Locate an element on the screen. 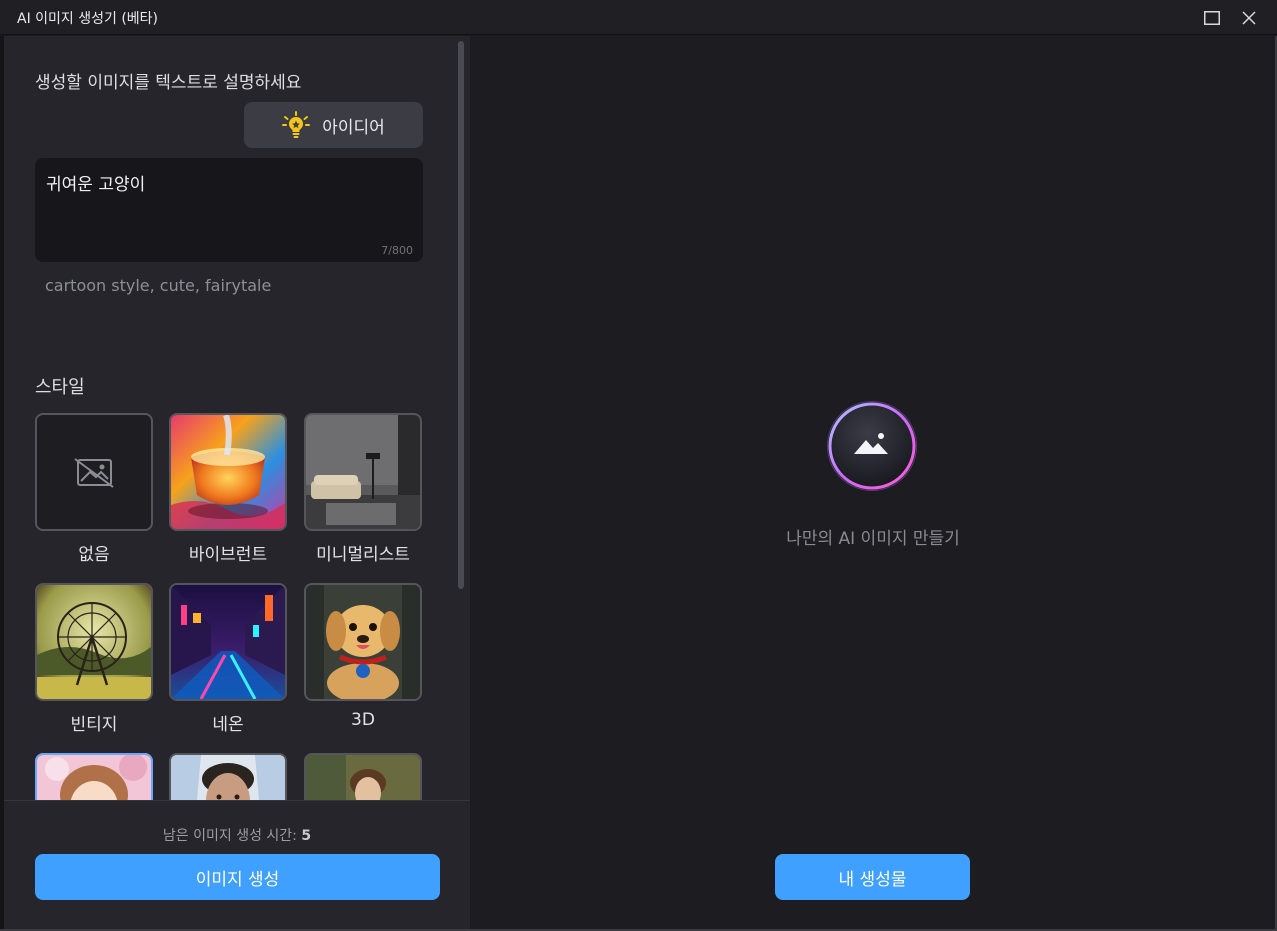 This screenshot has height=931, width=1277. style-option-7-thumb is located at coordinates (94, 777).